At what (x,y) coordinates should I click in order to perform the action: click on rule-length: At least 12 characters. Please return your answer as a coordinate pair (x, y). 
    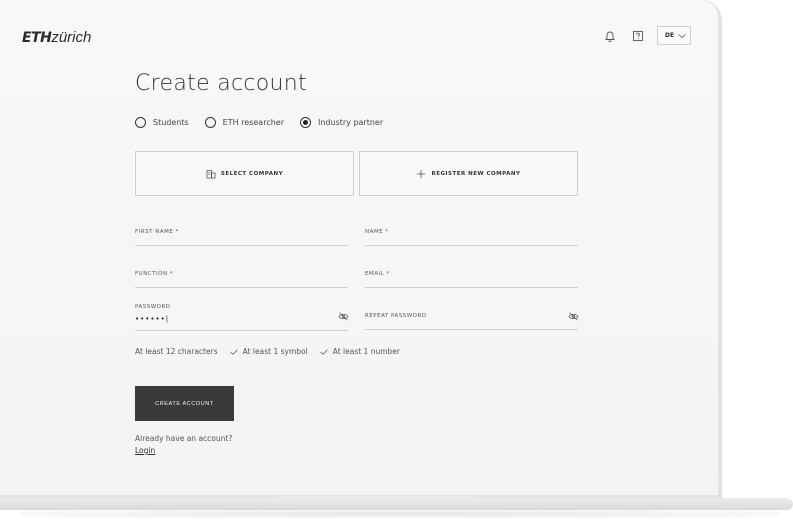
    Looking at the image, I should click on (176, 351).